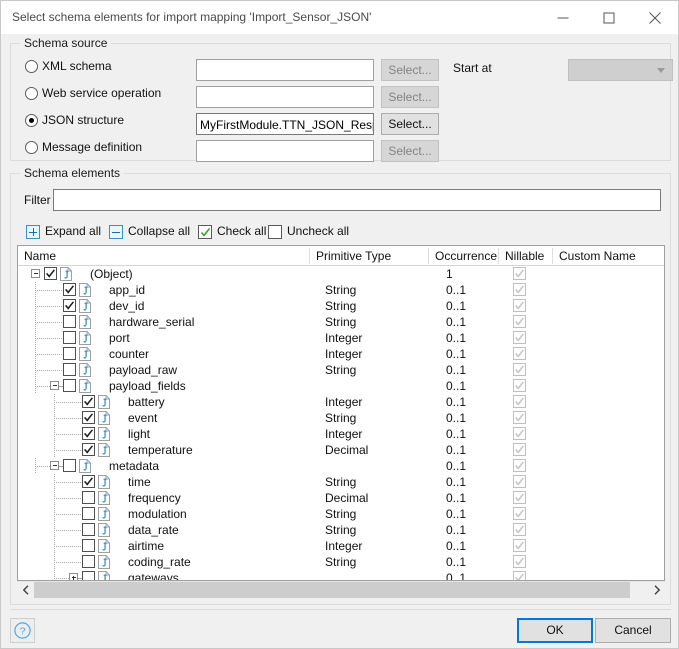 Image resolution: width=679 pixels, height=649 pixels. Describe the element at coordinates (655, 17) in the screenshot. I see `close-button` at that location.